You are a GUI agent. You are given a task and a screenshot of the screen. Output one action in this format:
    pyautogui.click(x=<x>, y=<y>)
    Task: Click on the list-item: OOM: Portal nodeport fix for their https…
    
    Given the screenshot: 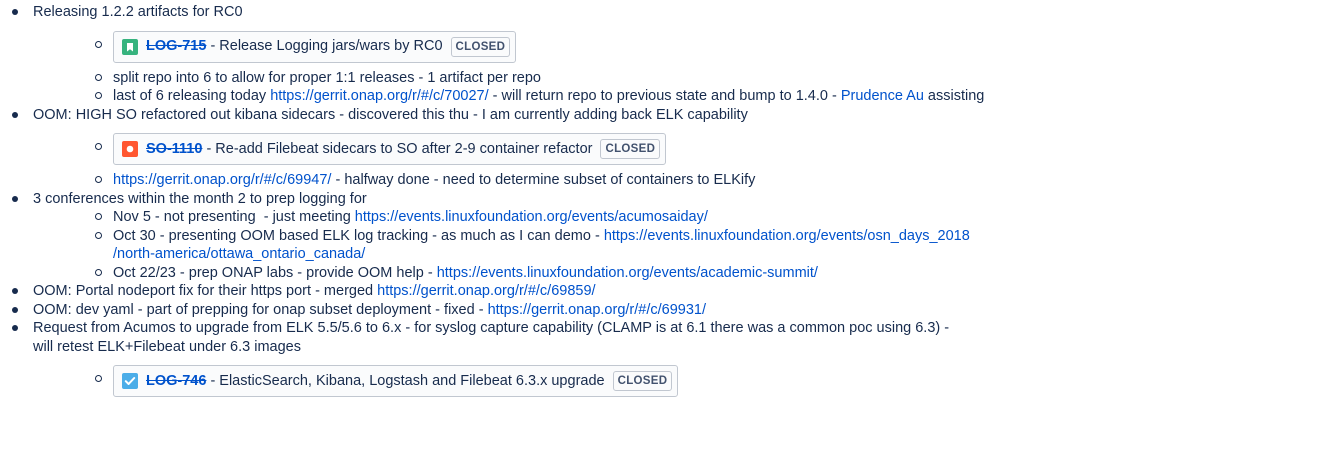 What is the action you would take?
    pyautogui.click(x=666, y=291)
    